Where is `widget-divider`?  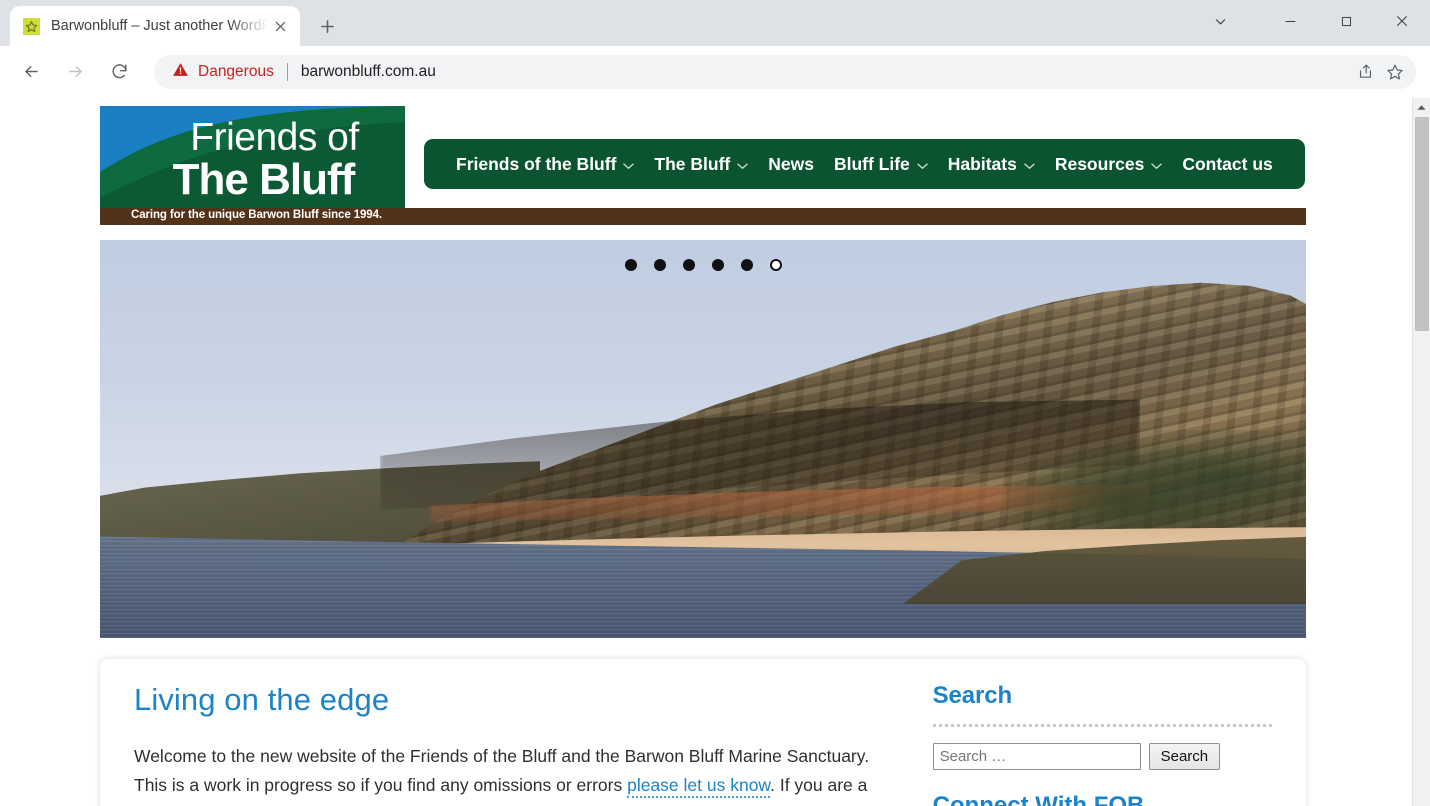 widget-divider is located at coordinates (1102, 725).